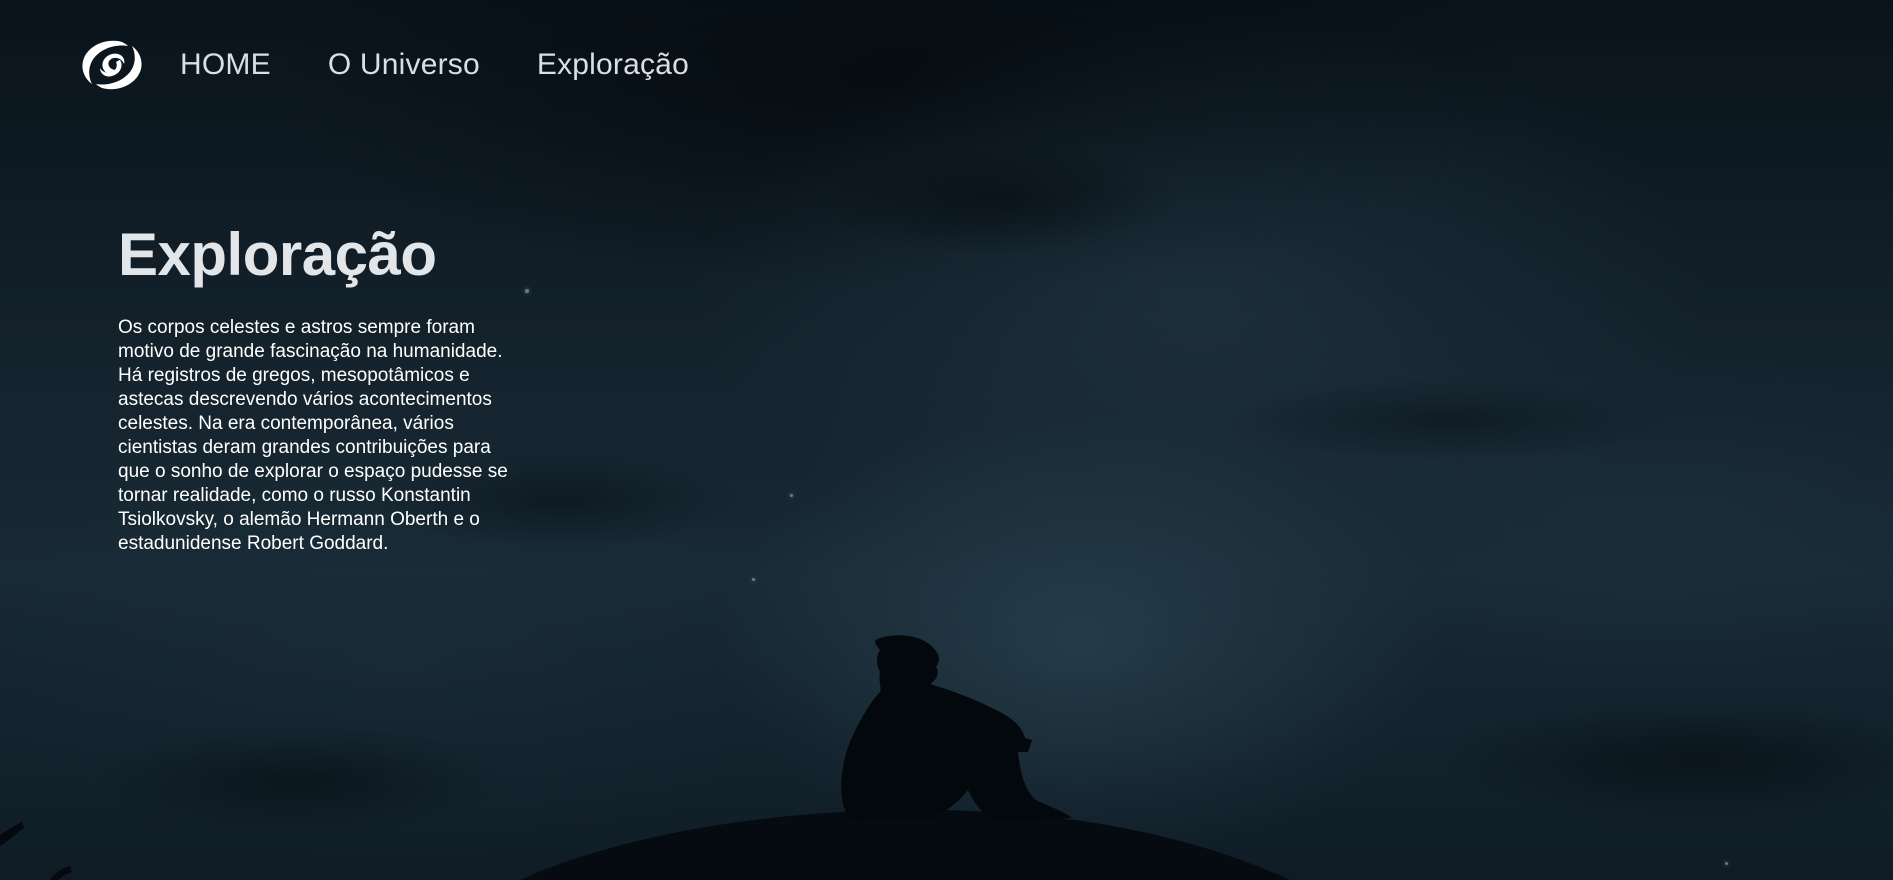 Image resolution: width=1893 pixels, height=880 pixels. What do you see at coordinates (404, 65) in the screenshot?
I see `nav-link-o-universo: O Universo` at bounding box center [404, 65].